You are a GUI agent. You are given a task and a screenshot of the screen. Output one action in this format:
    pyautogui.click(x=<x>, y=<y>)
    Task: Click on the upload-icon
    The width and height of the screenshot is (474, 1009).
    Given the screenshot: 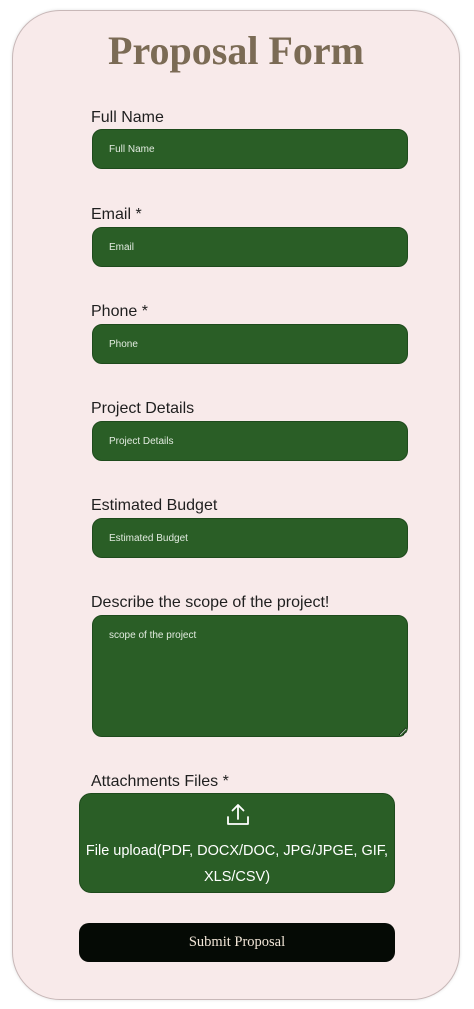 What is the action you would take?
    pyautogui.click(x=238, y=814)
    